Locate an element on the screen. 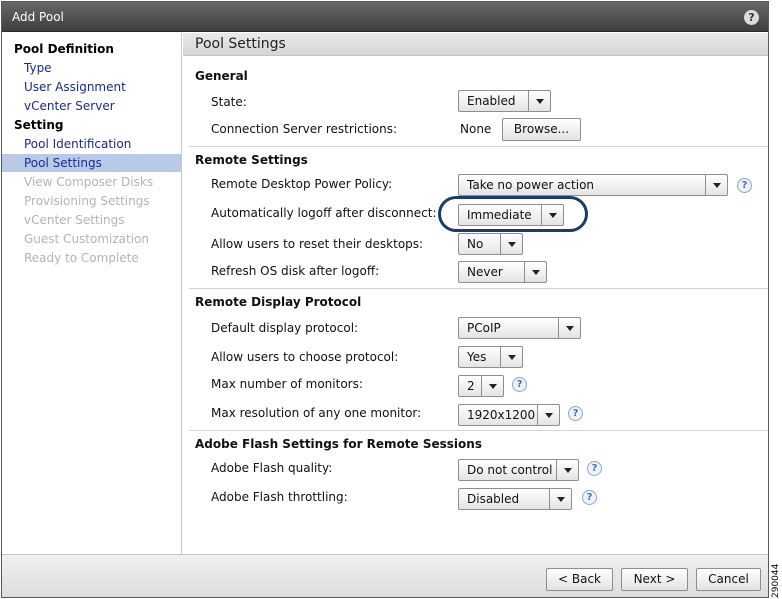 This screenshot has height=599, width=782. max-monitors-dropdown: 2 is located at coordinates (481, 386).